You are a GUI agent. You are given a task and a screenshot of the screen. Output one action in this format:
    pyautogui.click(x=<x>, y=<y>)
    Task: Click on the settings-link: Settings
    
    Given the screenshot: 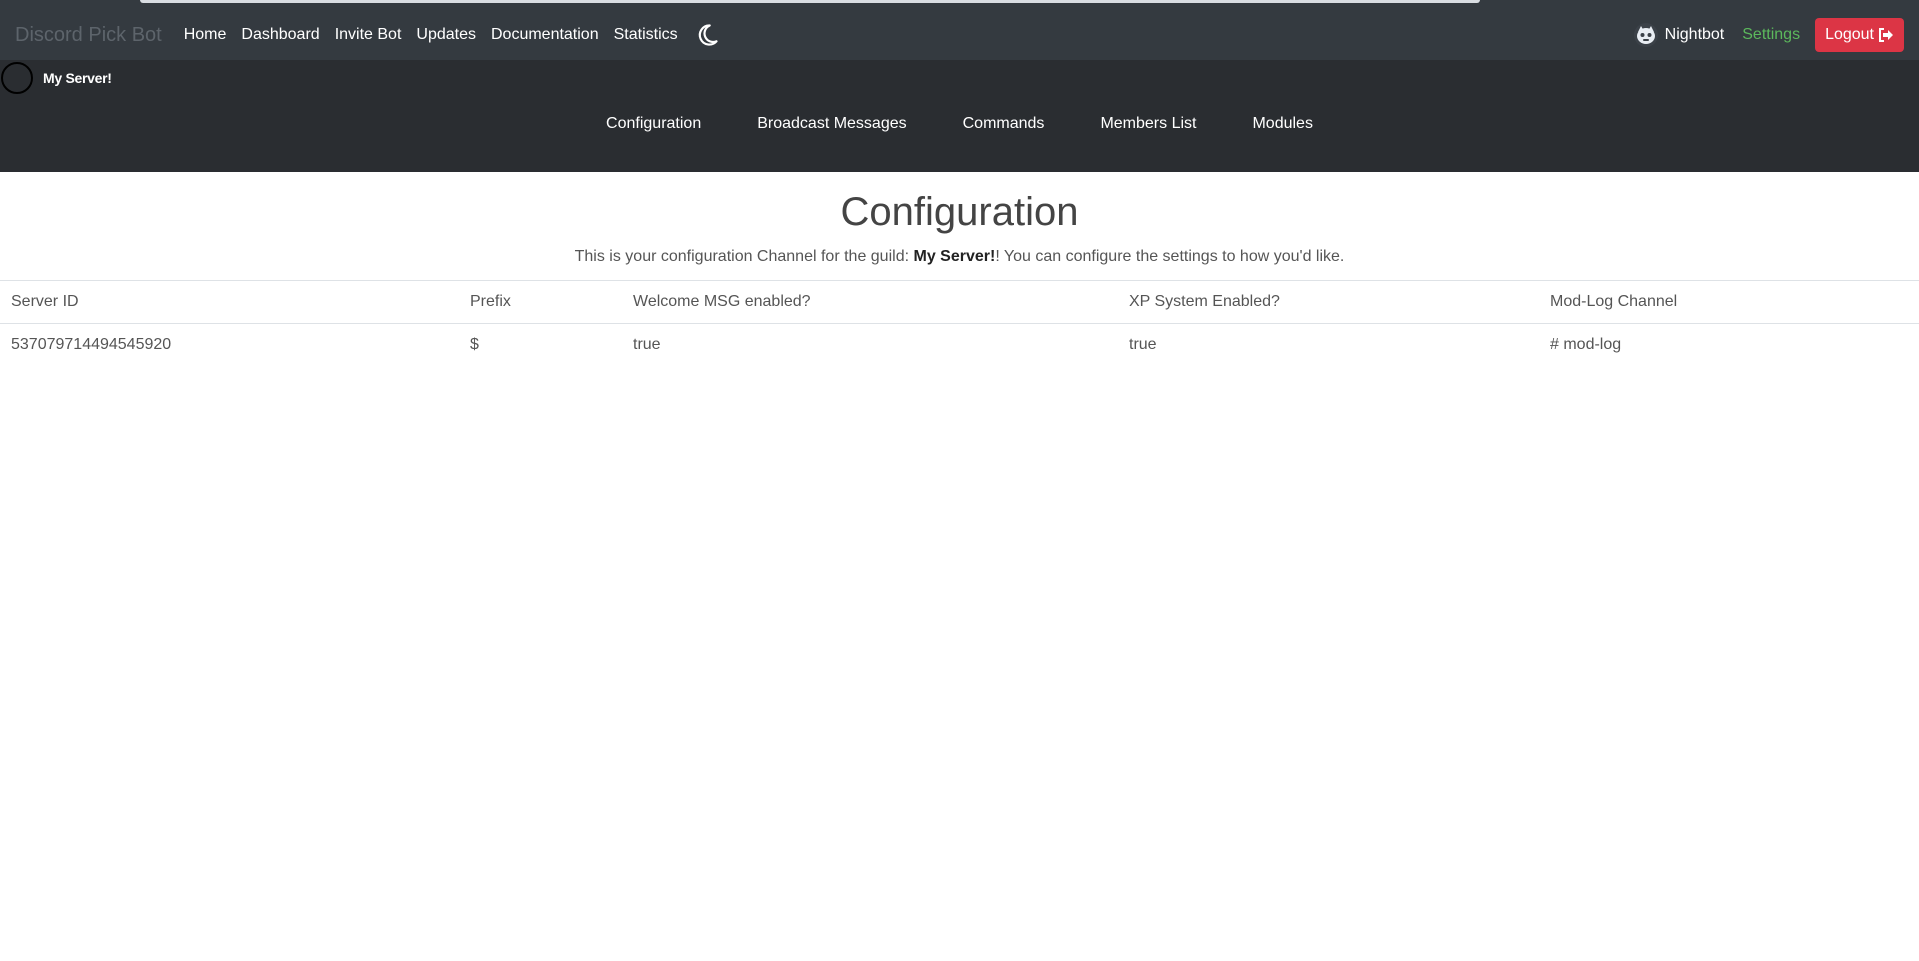 What is the action you would take?
    pyautogui.click(x=1771, y=35)
    